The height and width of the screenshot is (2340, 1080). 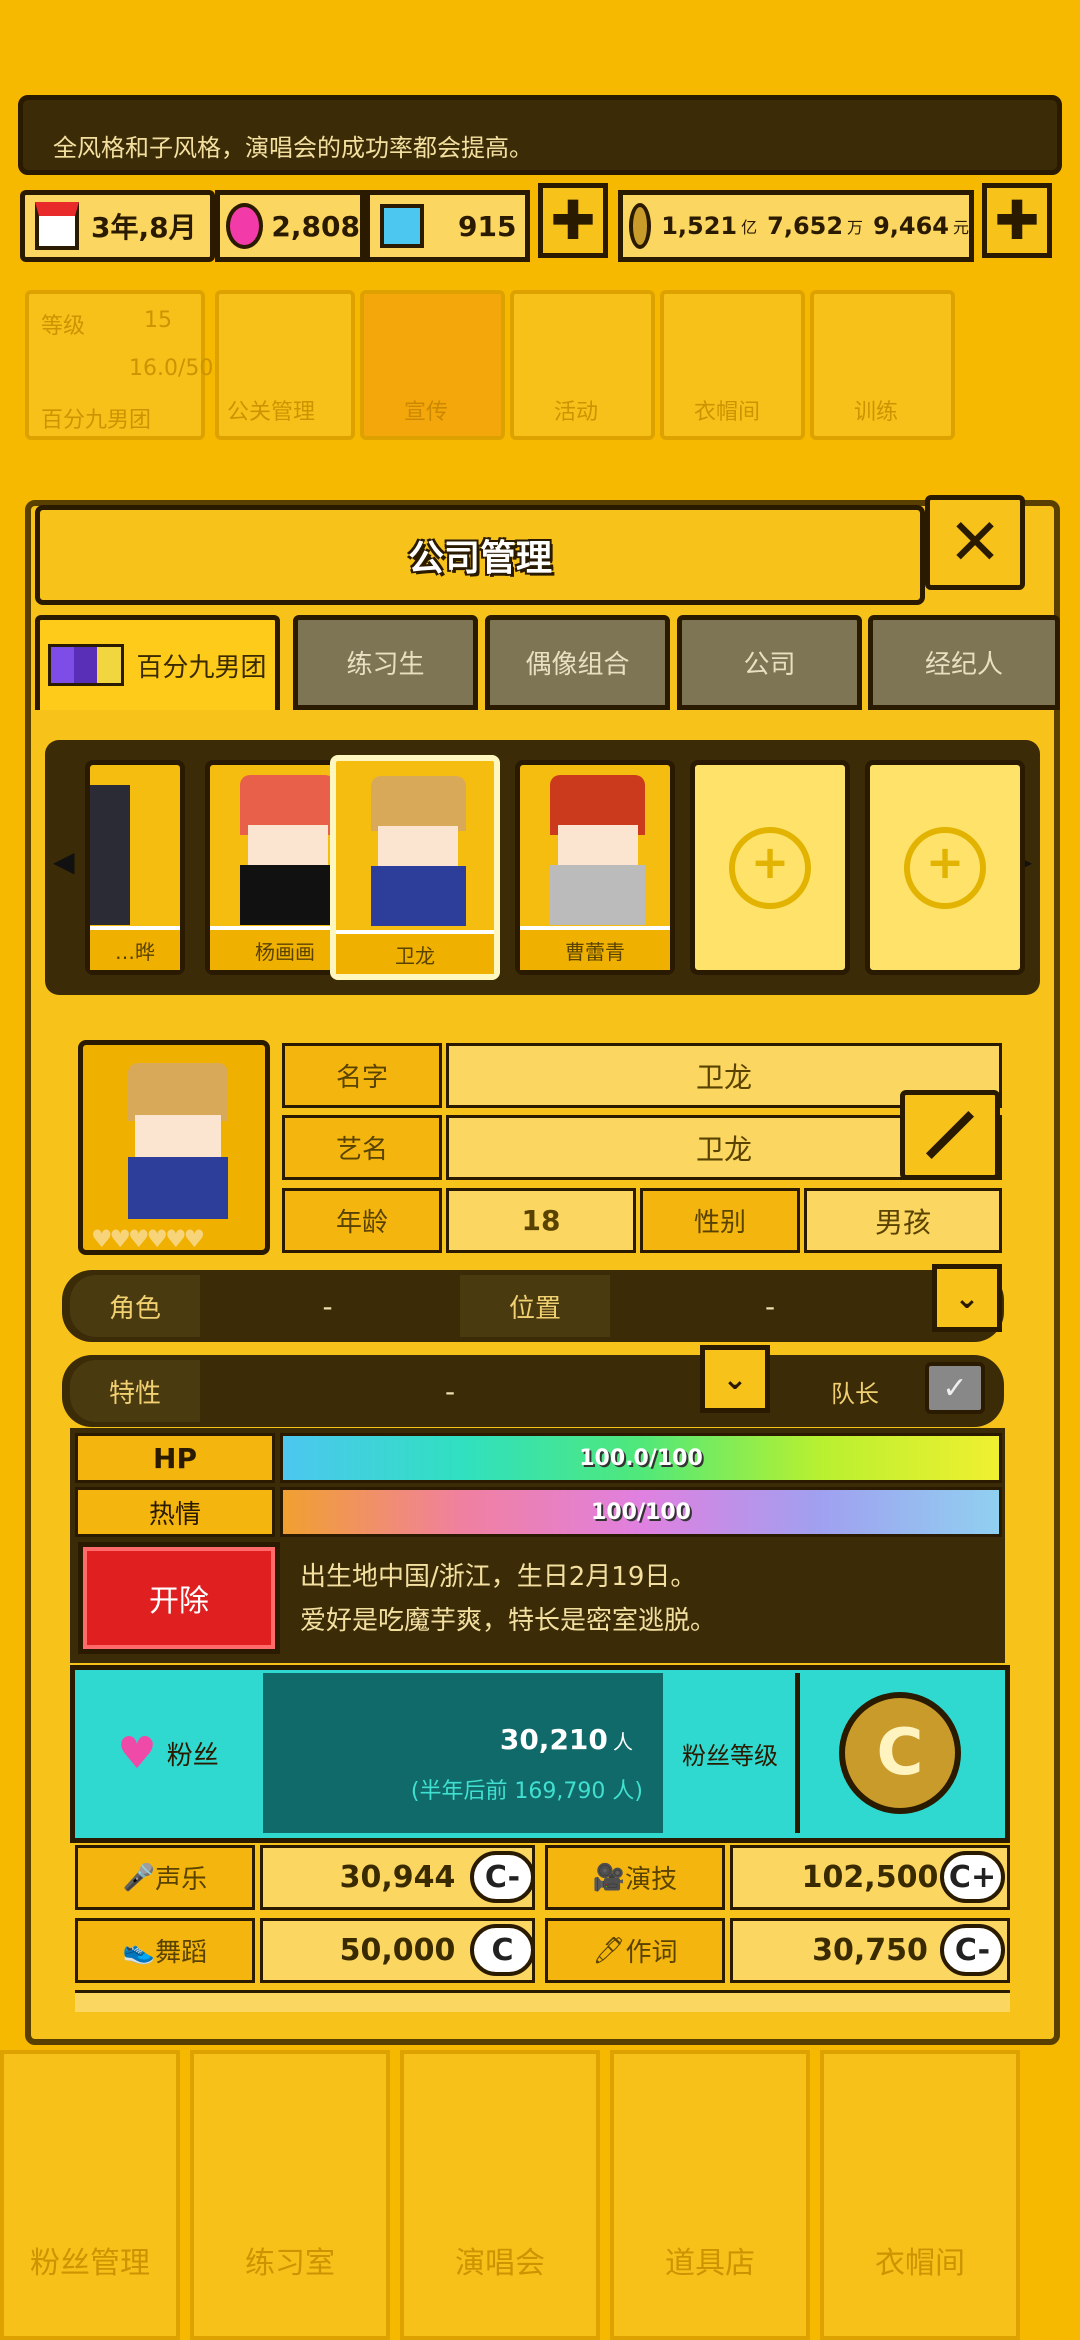 I want to click on hp-bar: 100.0/100, so click(x=641, y=1458).